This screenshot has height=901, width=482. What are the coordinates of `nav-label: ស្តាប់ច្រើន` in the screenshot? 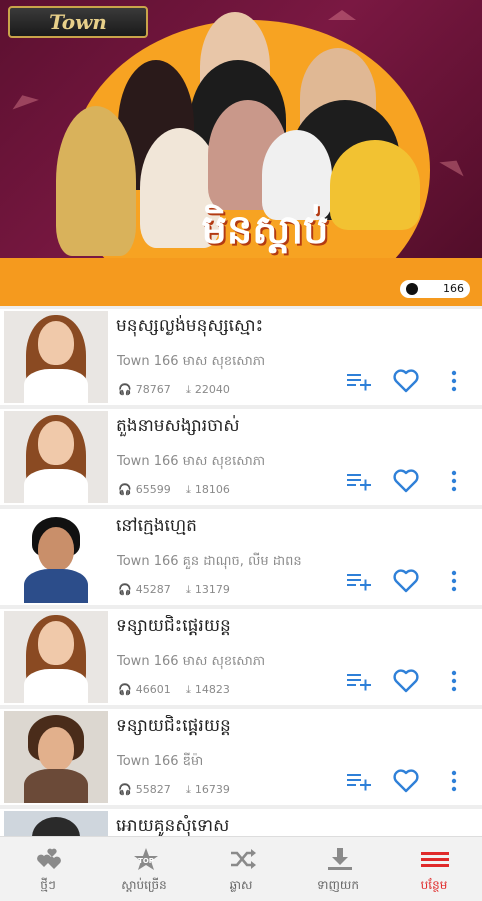 It's located at (144, 885).